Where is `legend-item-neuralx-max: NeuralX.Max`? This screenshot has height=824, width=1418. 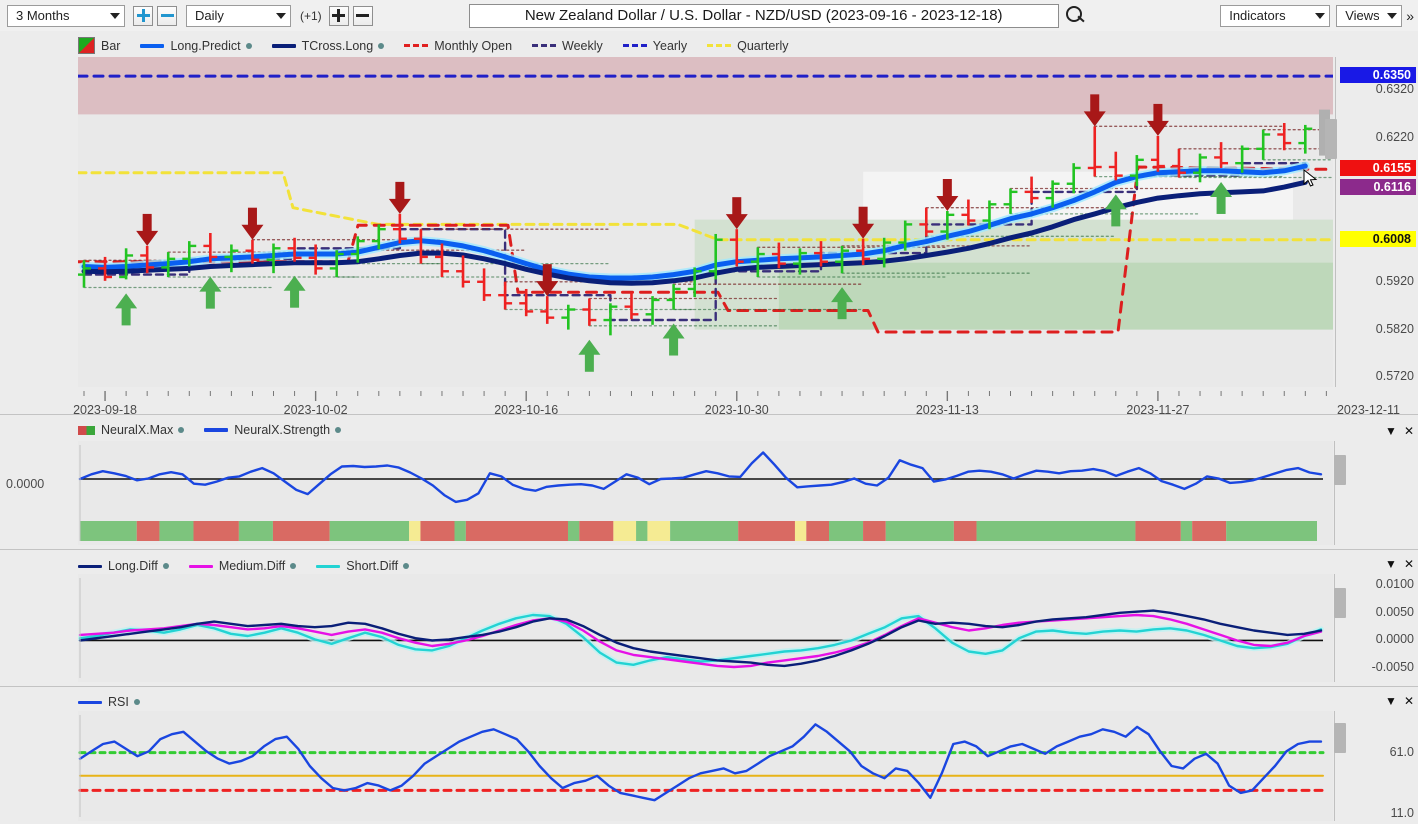
legend-item-neuralx-max: NeuralX.Max is located at coordinates (131, 430).